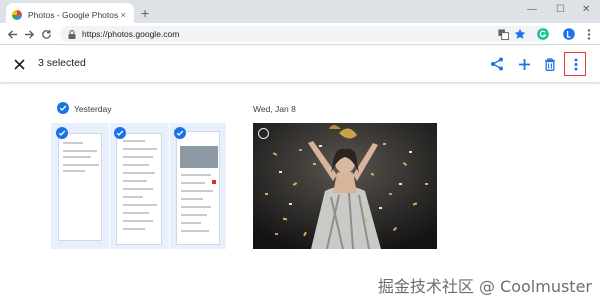  I want to click on maximize-icon: ☐, so click(560, 10).